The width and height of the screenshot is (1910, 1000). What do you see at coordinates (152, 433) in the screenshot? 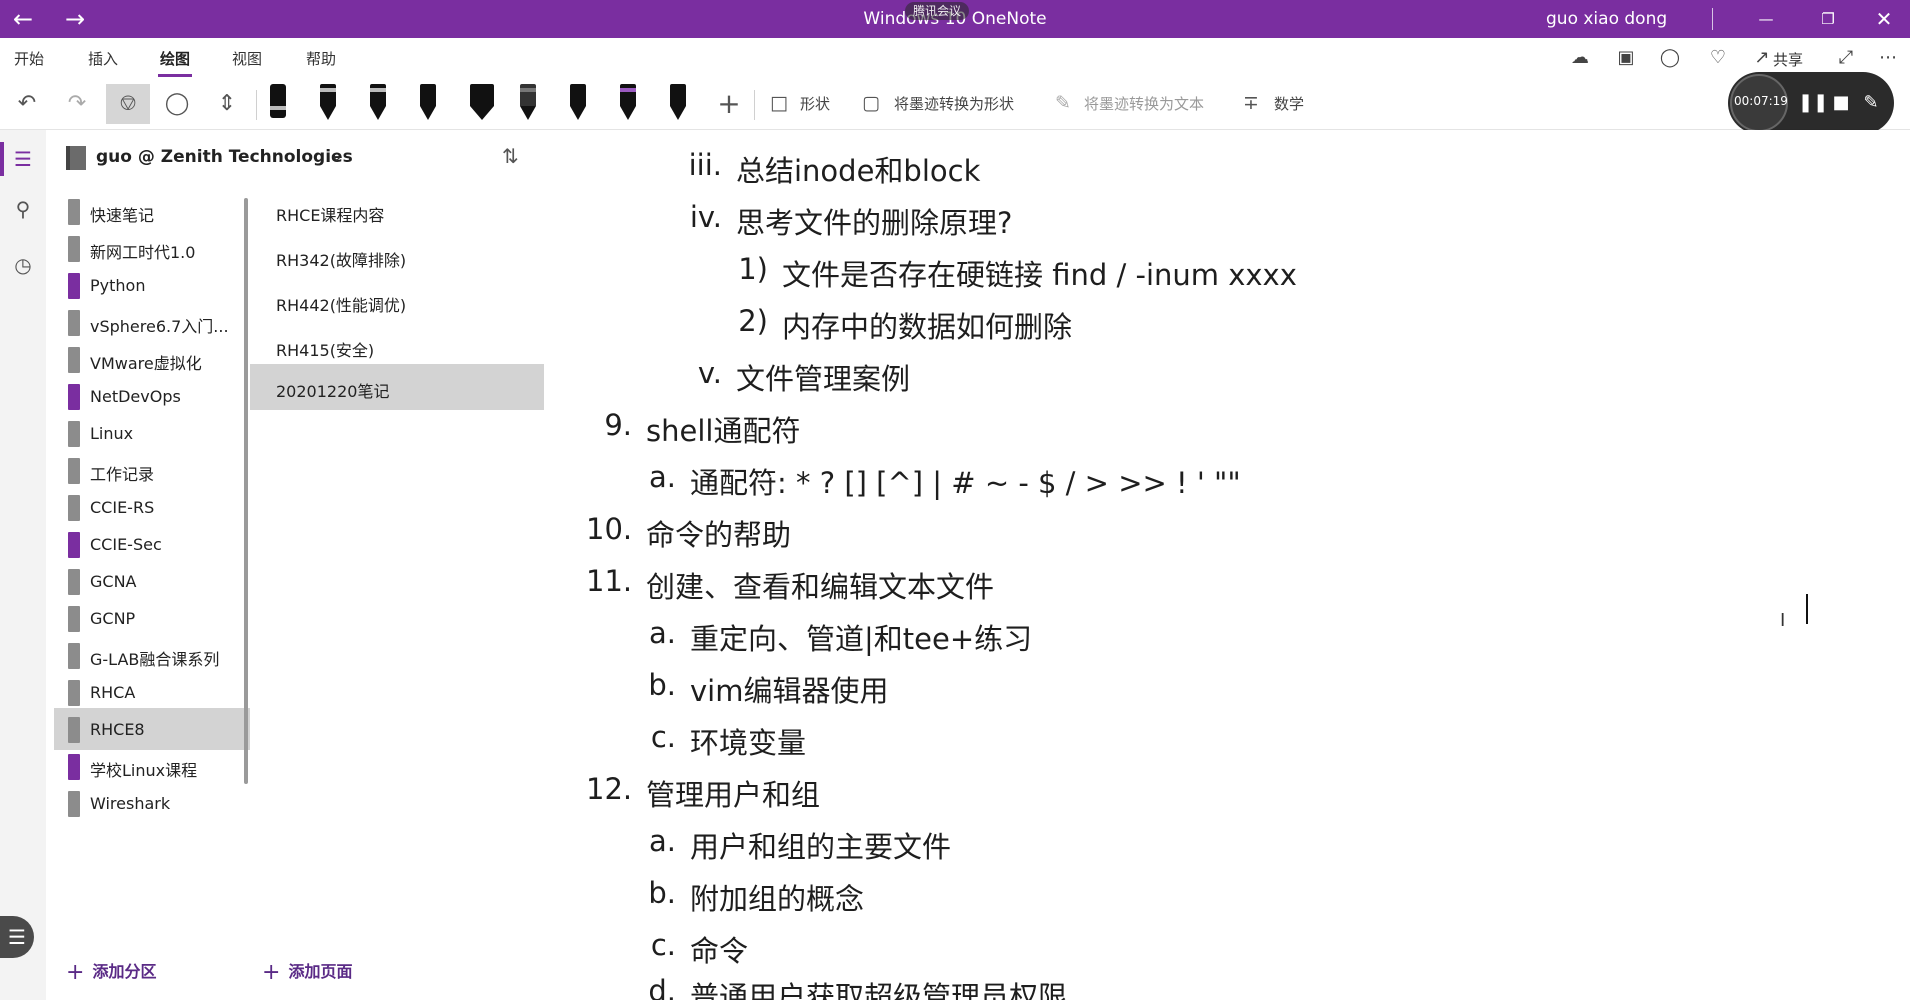
I see `section-item: Linux` at bounding box center [152, 433].